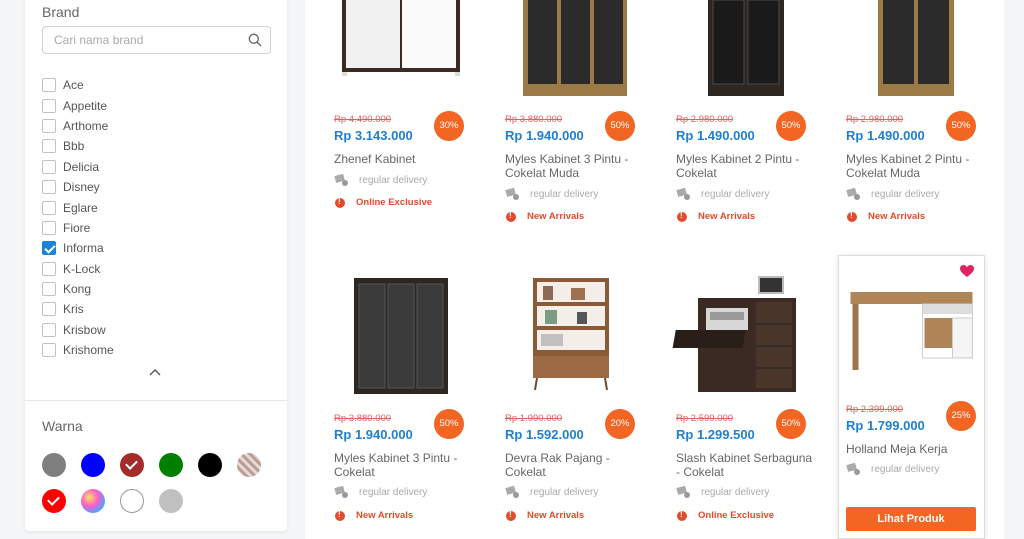 Image resolution: width=1024 pixels, height=539 pixels. What do you see at coordinates (255, 40) in the screenshot?
I see `search-icon` at bounding box center [255, 40].